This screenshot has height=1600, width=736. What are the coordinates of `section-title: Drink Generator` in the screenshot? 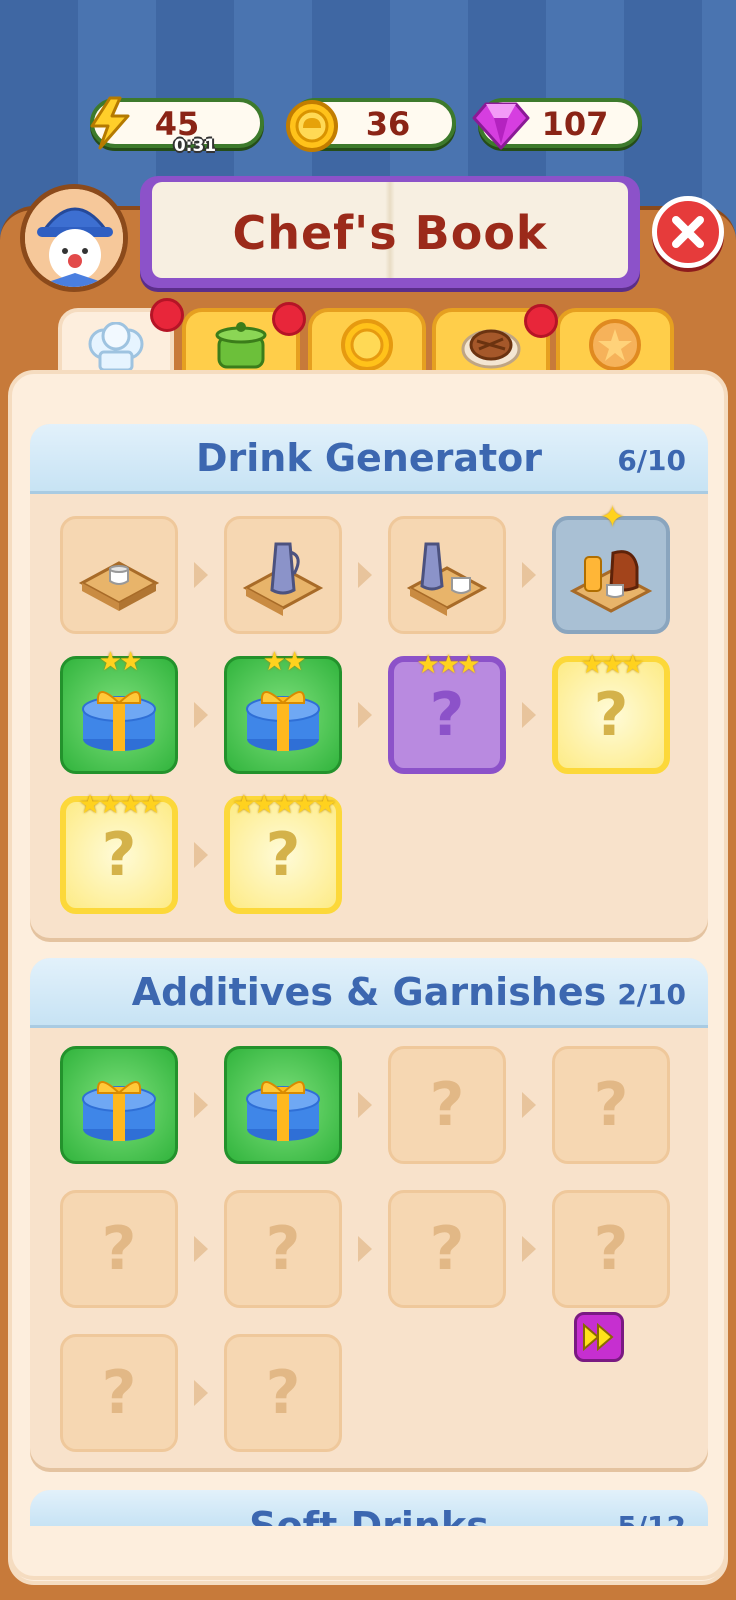 It's located at (369, 458).